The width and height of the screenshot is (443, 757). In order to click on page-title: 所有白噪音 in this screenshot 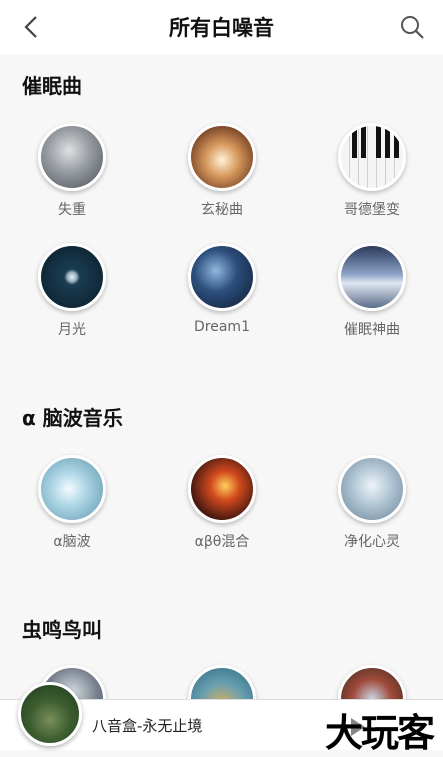, I will do `click(221, 28)`.